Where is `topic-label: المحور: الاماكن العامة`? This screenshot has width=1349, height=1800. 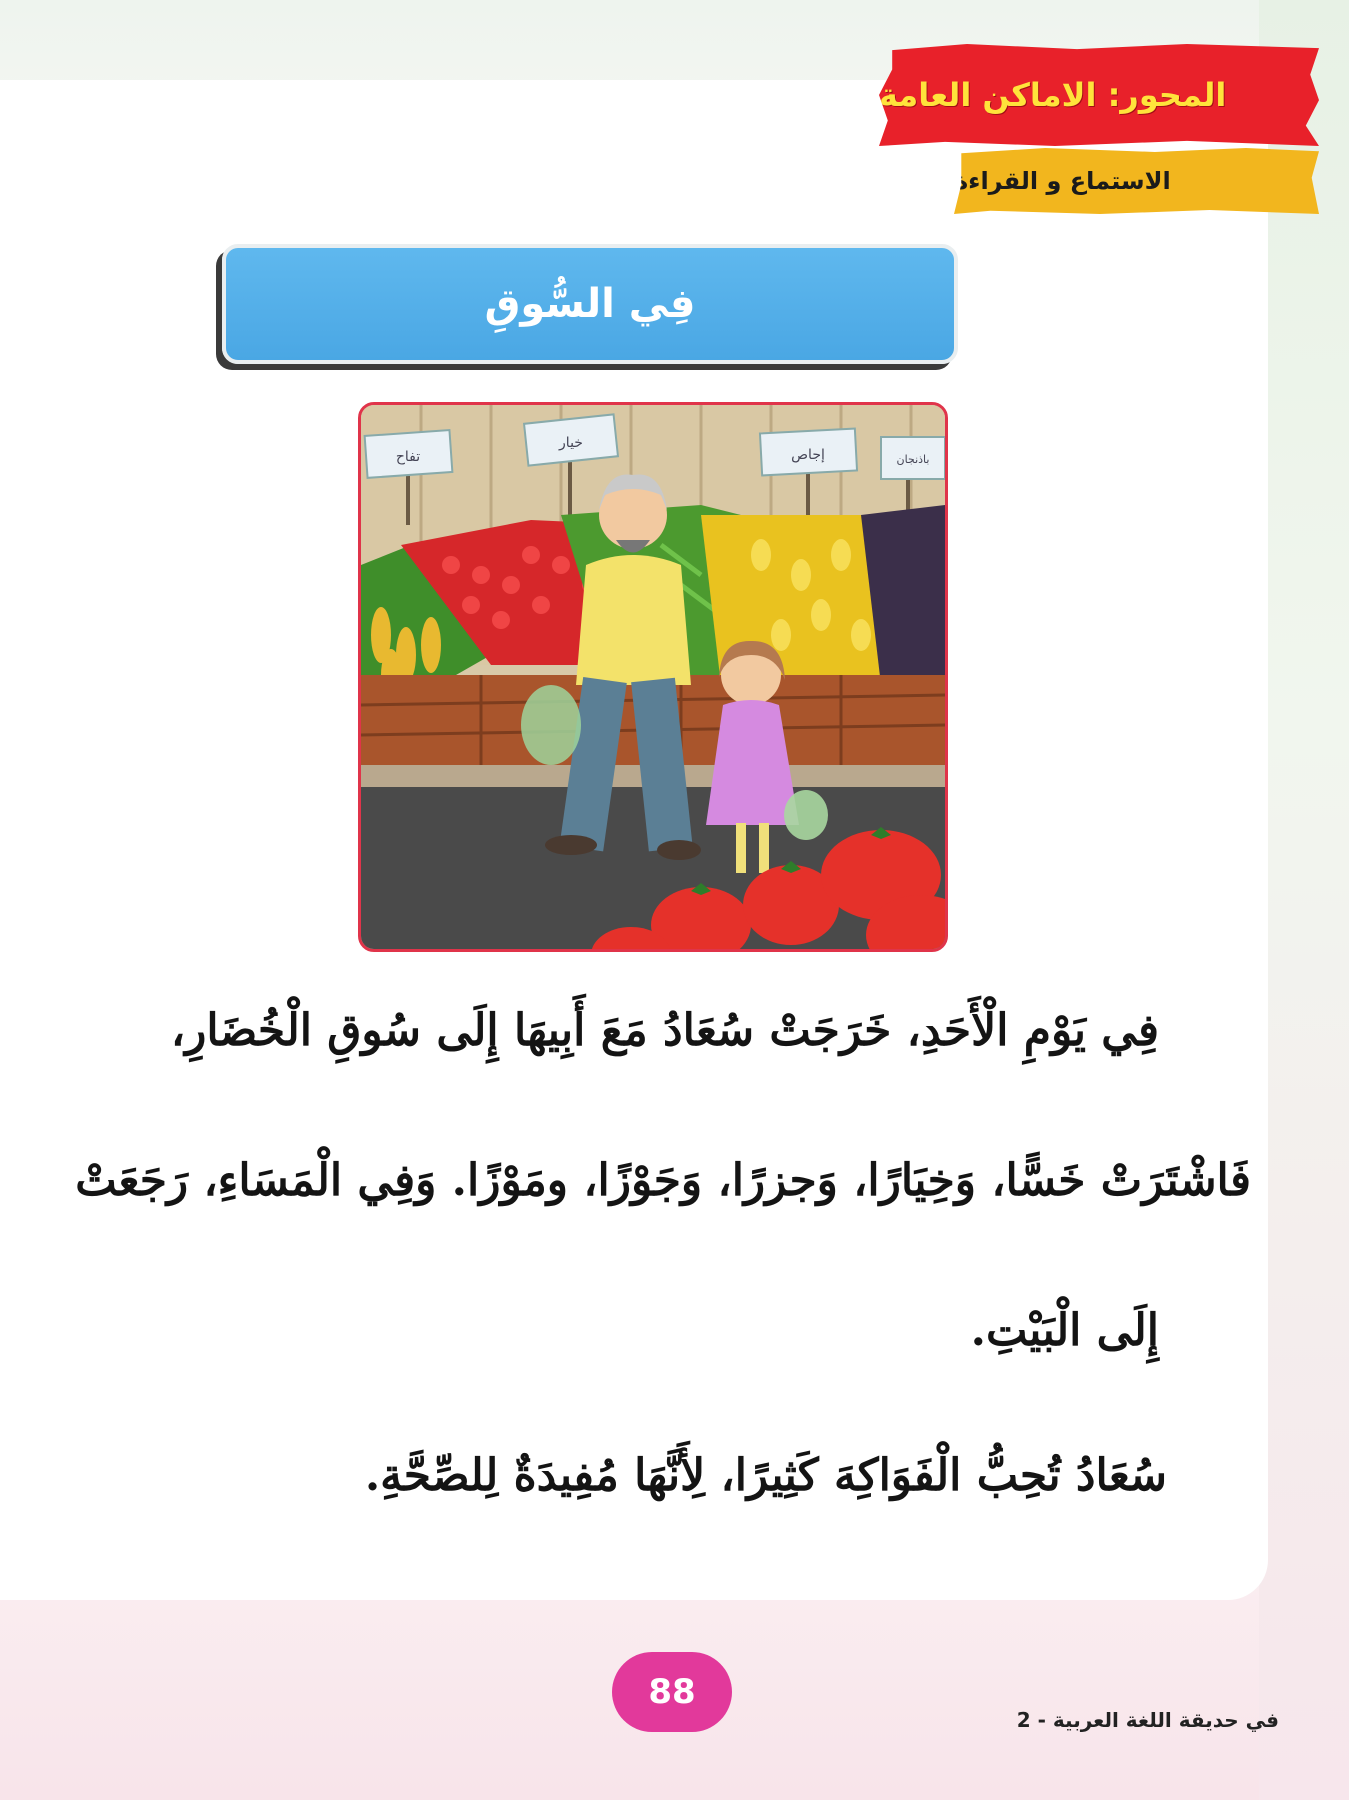 topic-label: المحور: الاماكن العامة is located at coordinates (1053, 95).